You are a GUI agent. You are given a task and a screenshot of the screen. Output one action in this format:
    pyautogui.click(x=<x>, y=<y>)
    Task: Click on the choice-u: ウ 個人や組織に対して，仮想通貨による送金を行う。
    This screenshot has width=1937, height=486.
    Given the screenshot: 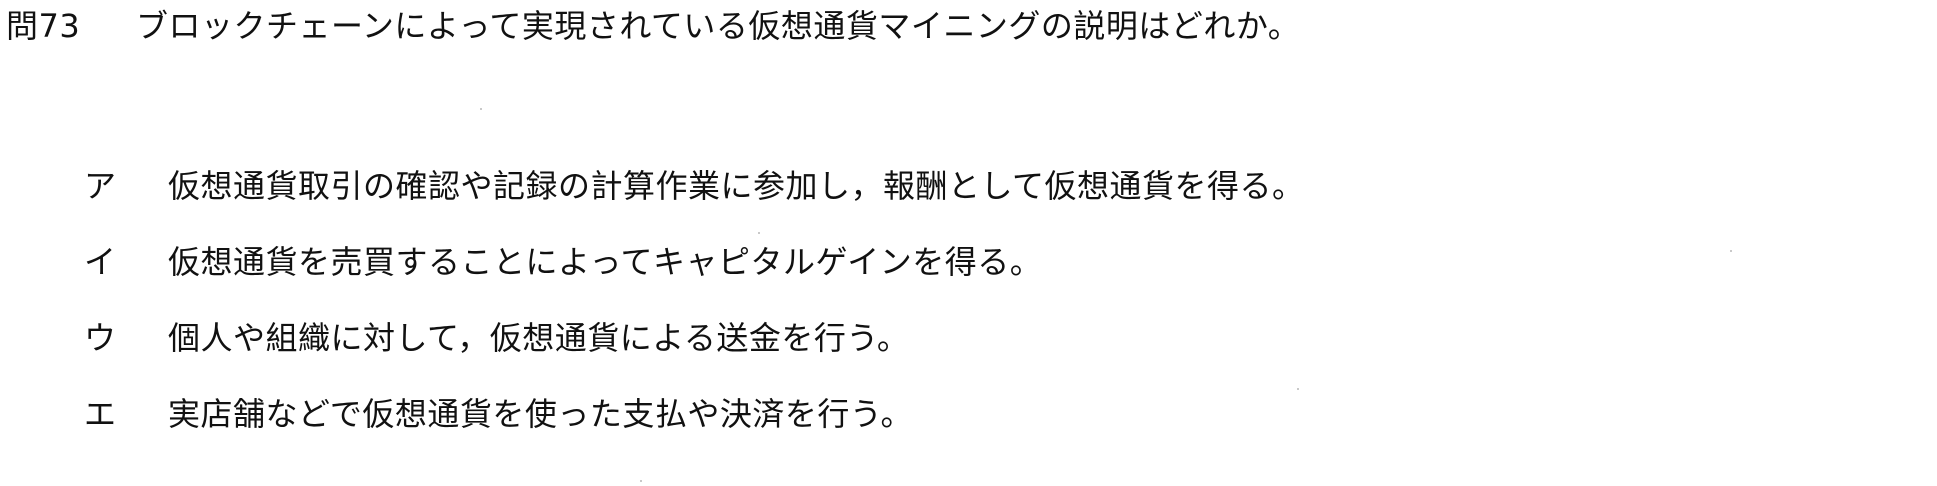 What is the action you would take?
    pyautogui.click(x=694, y=356)
    